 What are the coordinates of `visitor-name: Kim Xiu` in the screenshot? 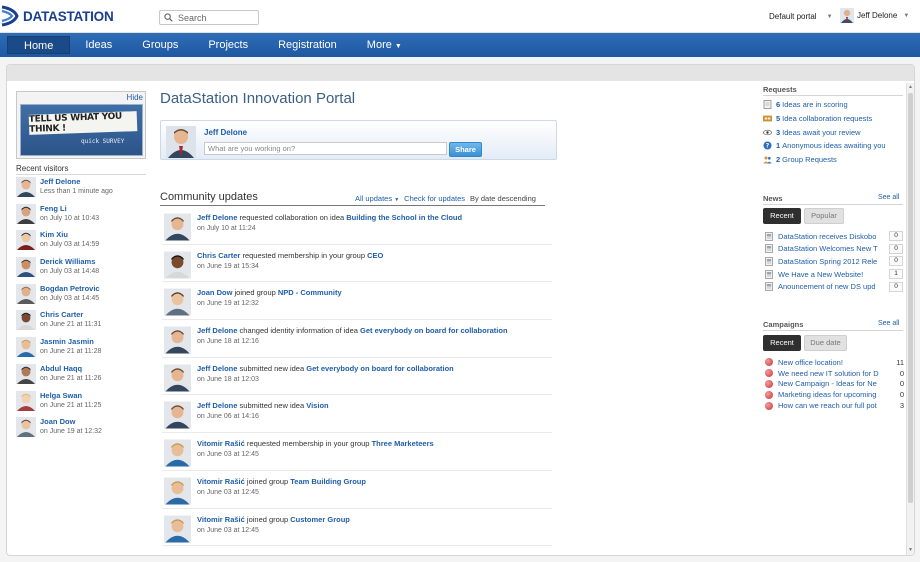 It's located at (69, 235).